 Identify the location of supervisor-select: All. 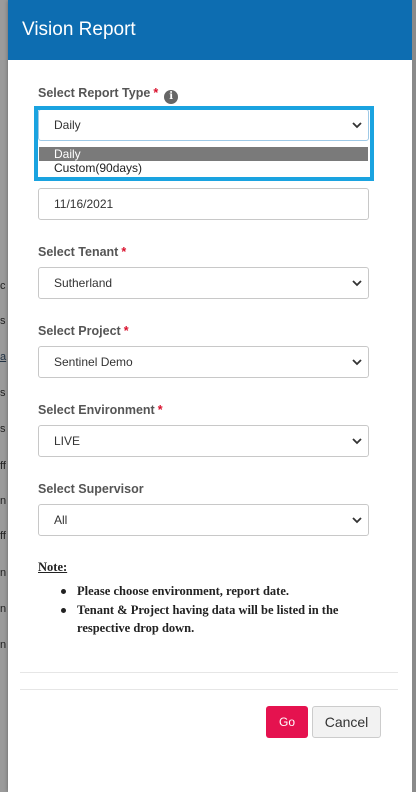
(203, 520).